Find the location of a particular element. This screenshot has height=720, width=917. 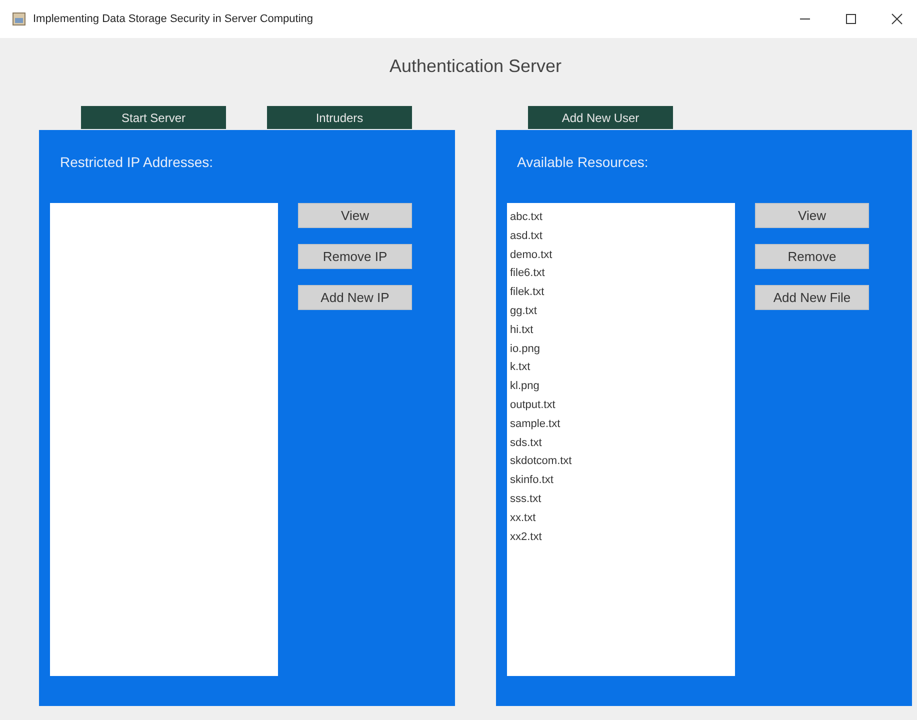

action-button: Remove IP is located at coordinates (355, 256).